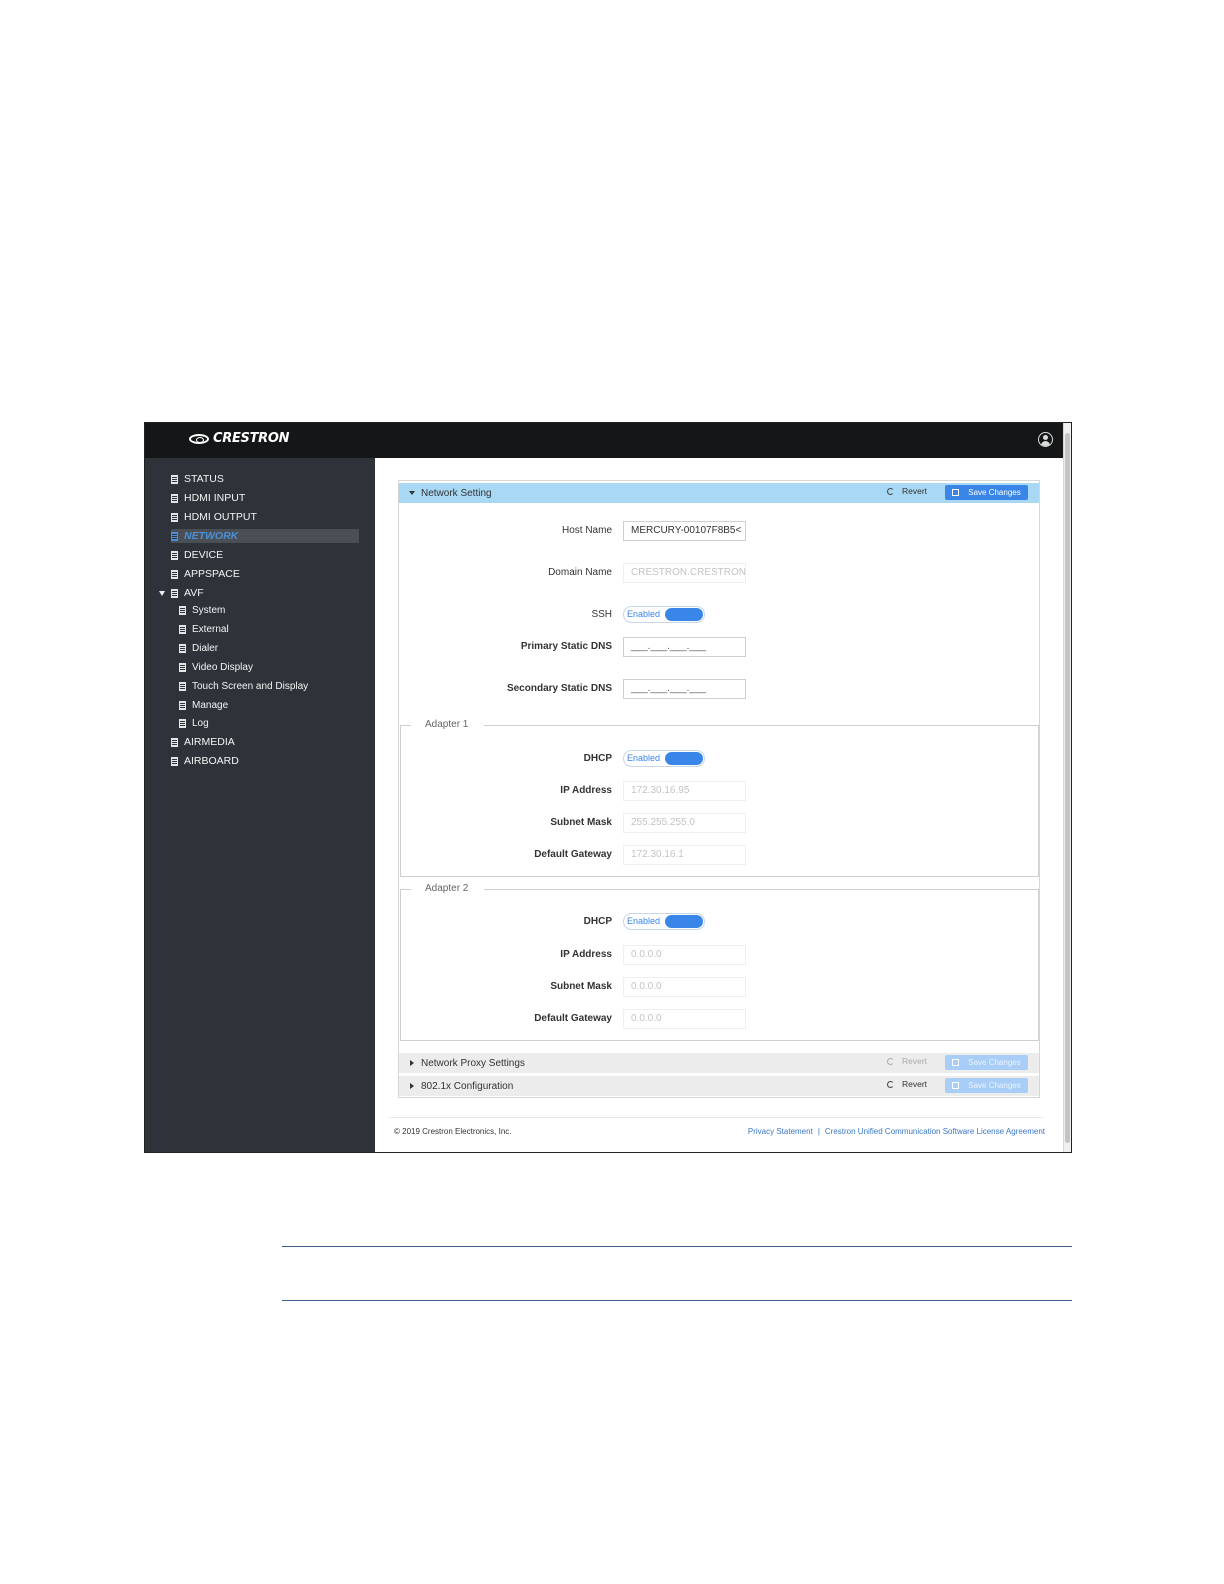 This screenshot has height=1584, width=1224. What do you see at coordinates (214, 517) in the screenshot?
I see `sidebar-item-hdmi-output: HDMI OUTPUT` at bounding box center [214, 517].